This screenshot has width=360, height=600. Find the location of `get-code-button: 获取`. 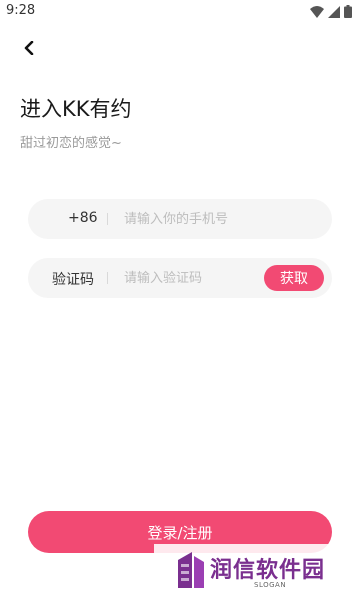

get-code-button: 获取 is located at coordinates (294, 278).